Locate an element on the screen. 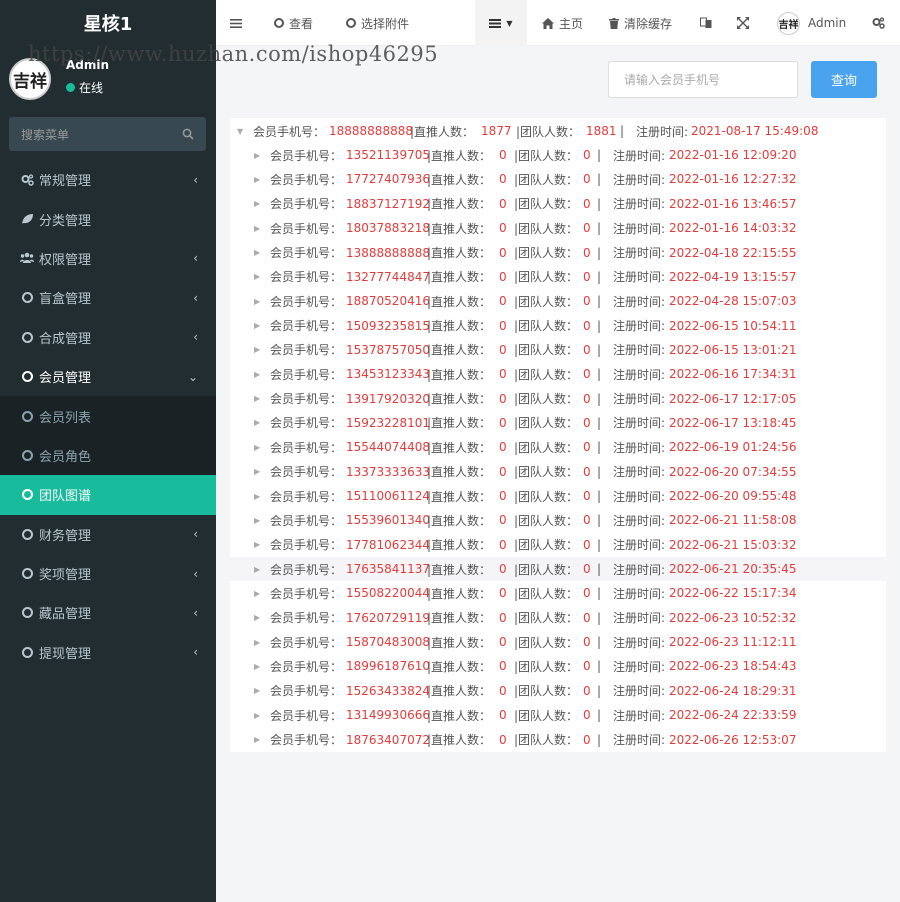 This screenshot has height=902, width=900. sidebar-item-label: 提现管理 is located at coordinates (65, 654).